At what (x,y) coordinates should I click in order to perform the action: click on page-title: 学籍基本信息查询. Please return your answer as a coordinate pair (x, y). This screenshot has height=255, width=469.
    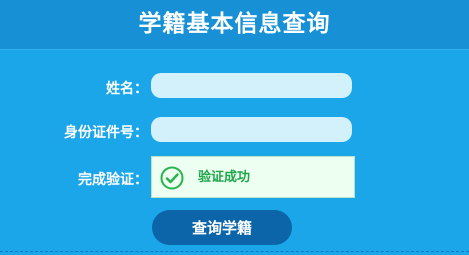
    Looking at the image, I should click on (234, 24).